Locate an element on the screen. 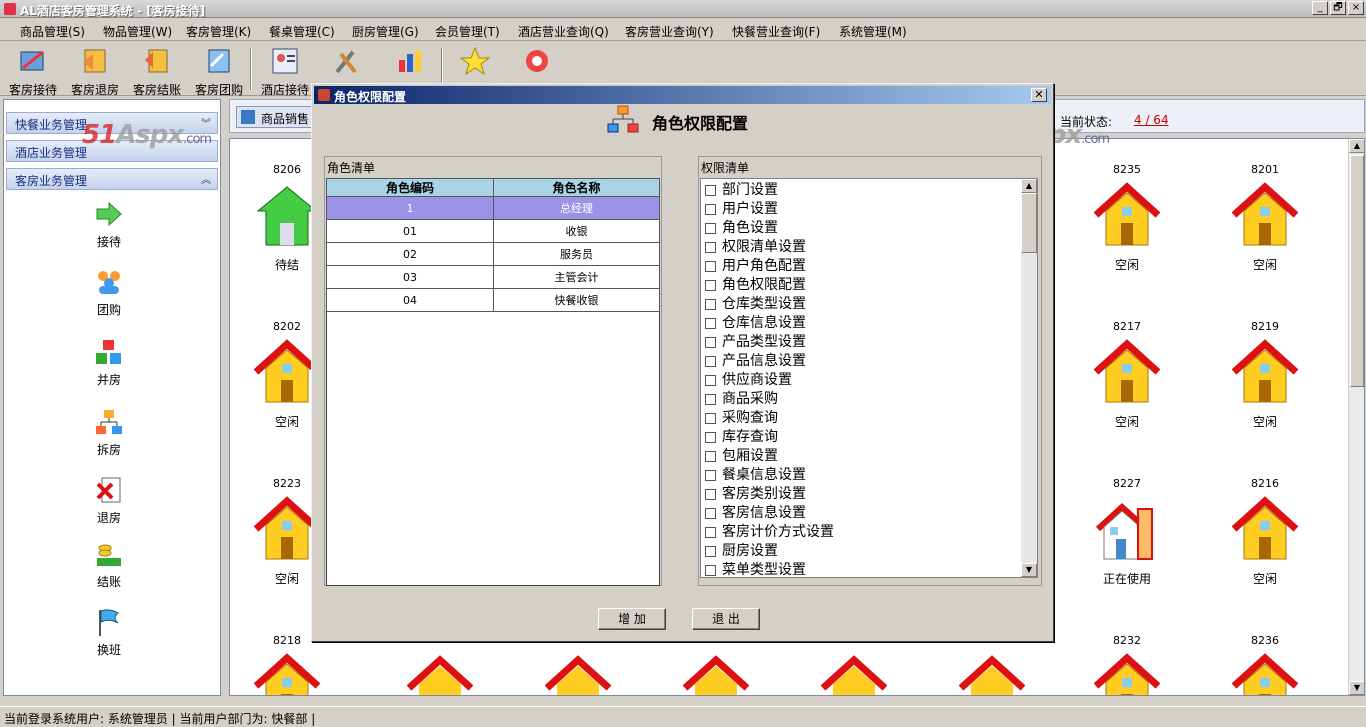 The width and height of the screenshot is (1366, 727). minimize-button: _ is located at coordinates (1320, 8).